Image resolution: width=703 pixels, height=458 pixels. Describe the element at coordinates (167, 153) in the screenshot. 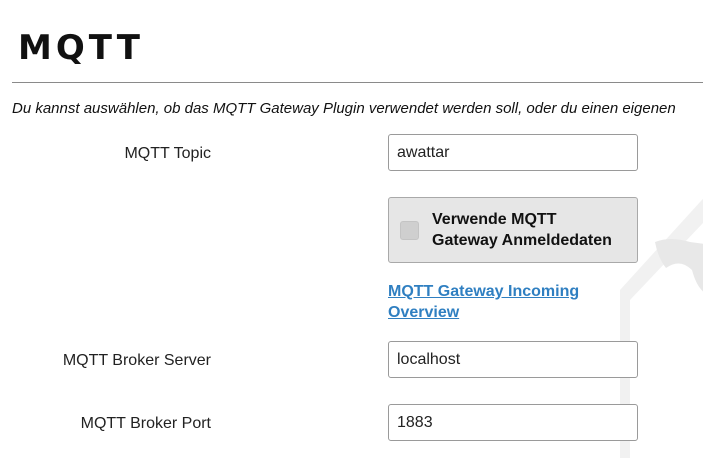

I see `mqtt-topic-label: MQTT Topic` at that location.